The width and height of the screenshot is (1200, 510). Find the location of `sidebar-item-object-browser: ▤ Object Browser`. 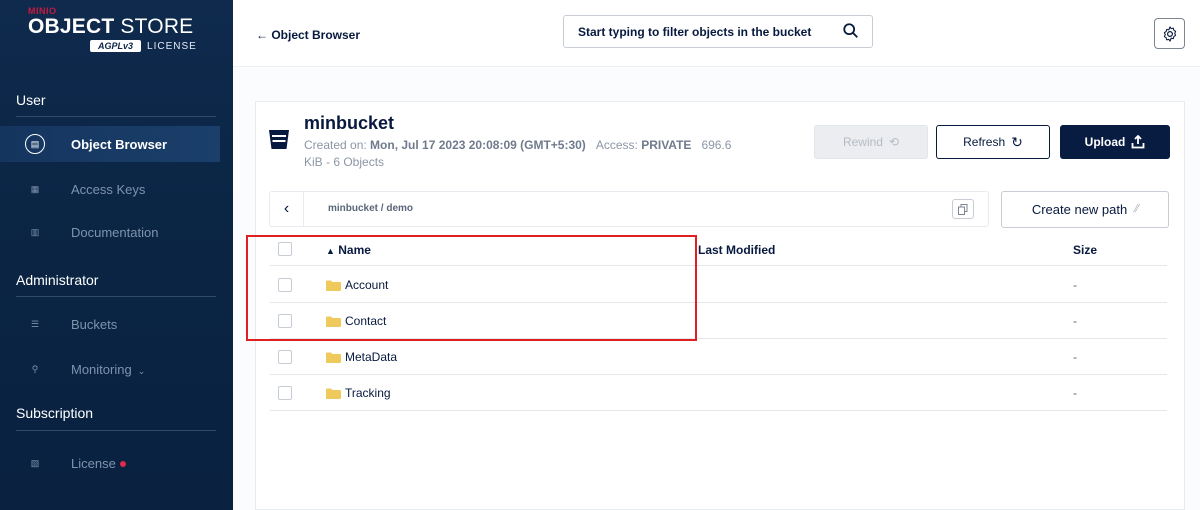

sidebar-item-object-browser: ▤ Object Browser is located at coordinates (110, 144).